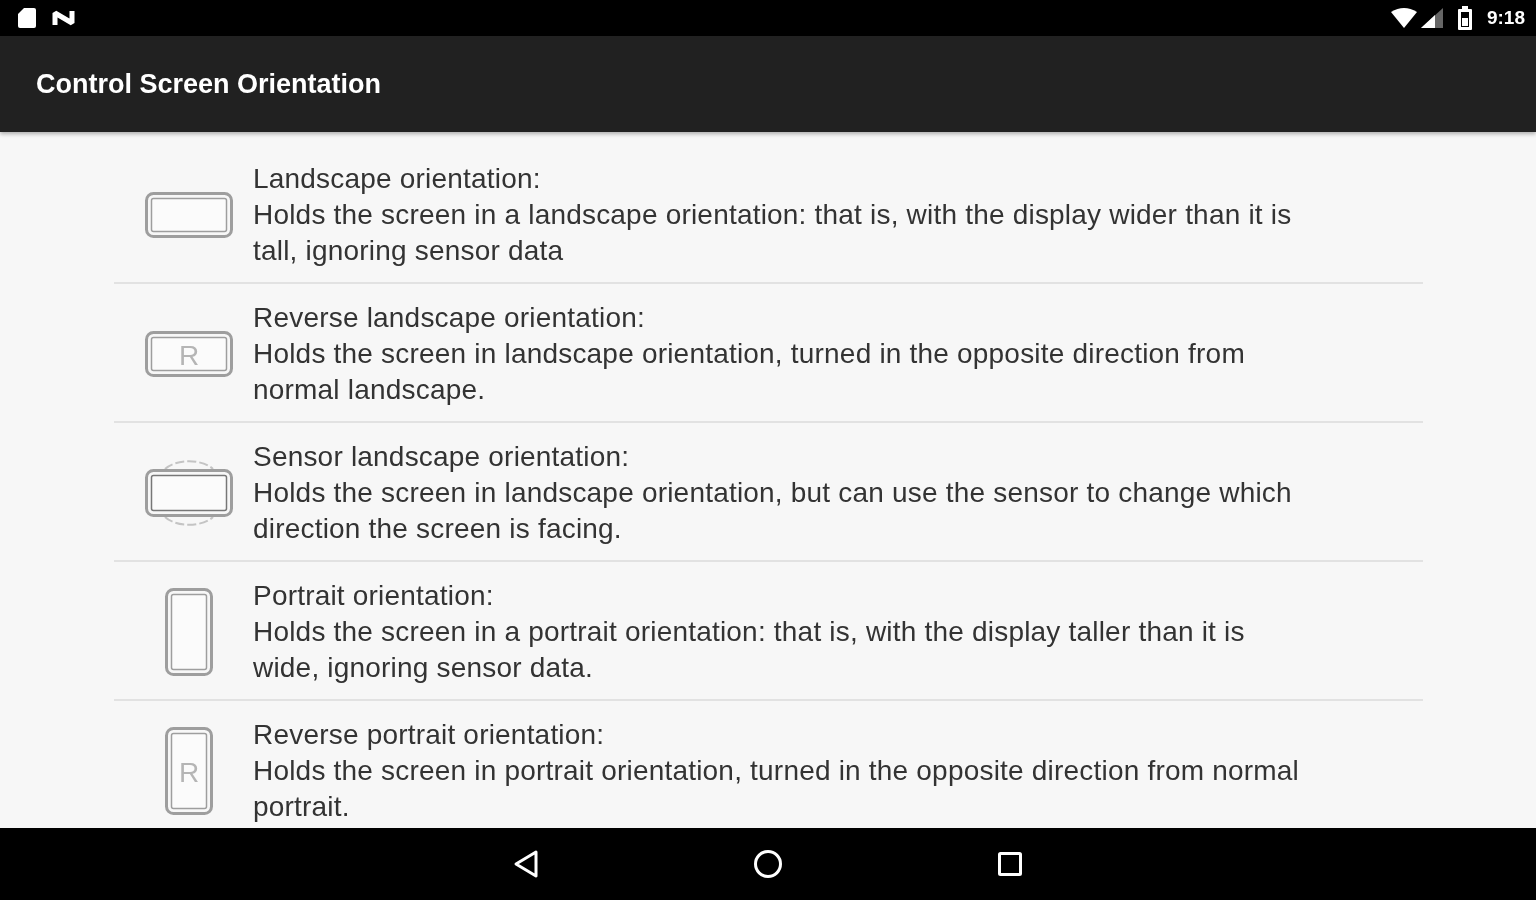 The image size is (1536, 900). What do you see at coordinates (188, 632) in the screenshot?
I see `portrait-screen-icon` at bounding box center [188, 632].